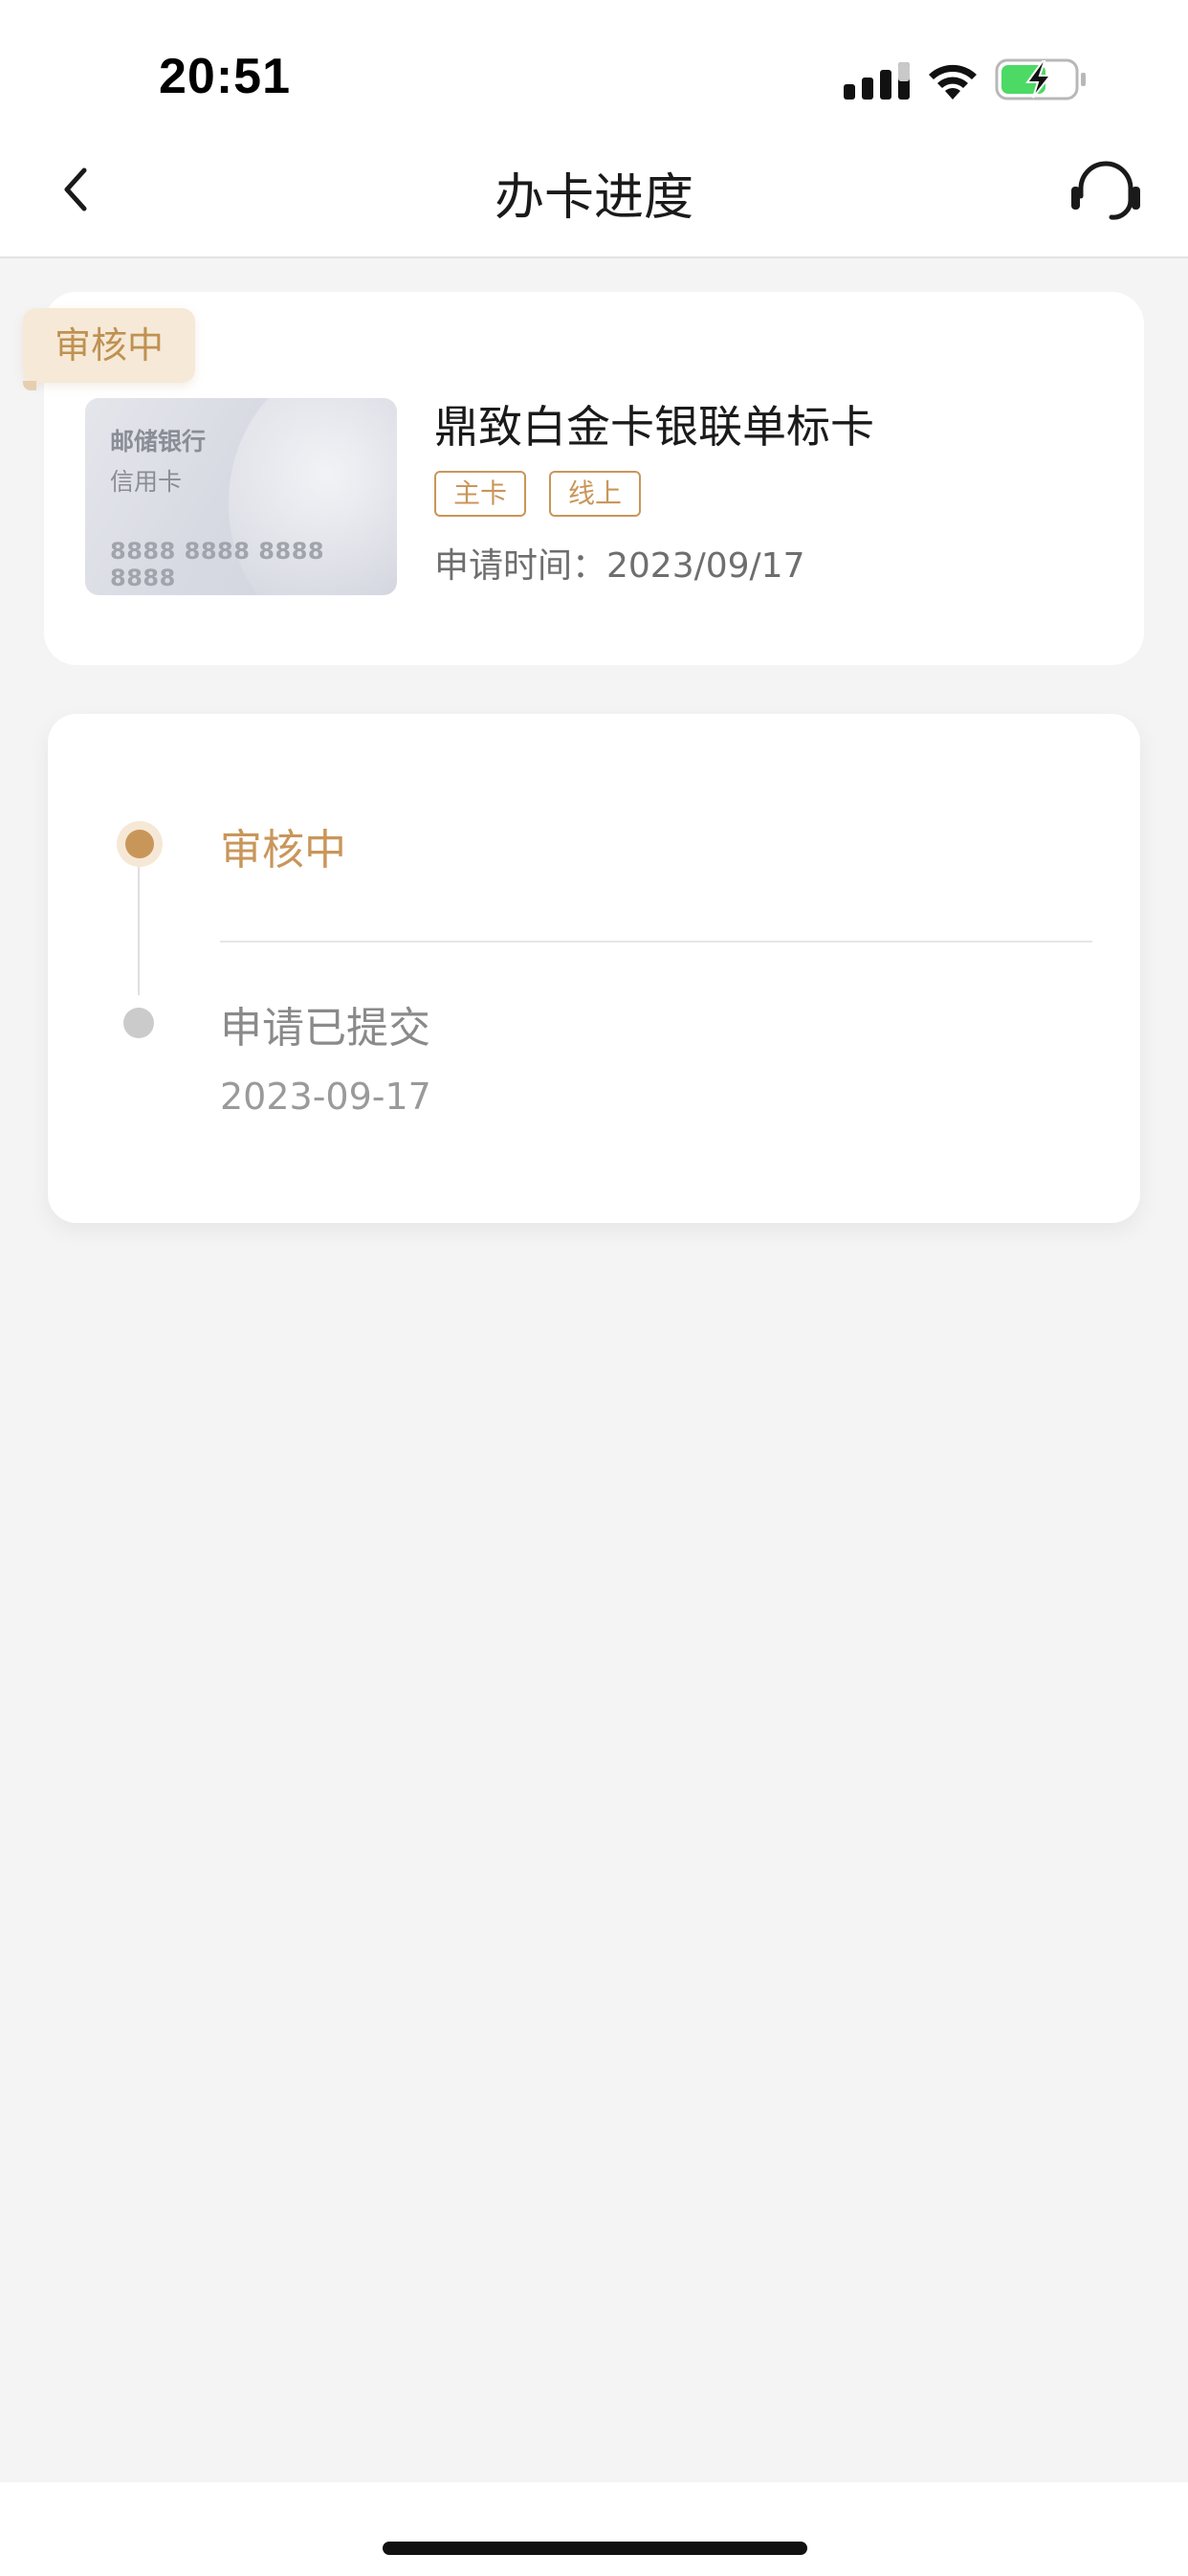 The image size is (1188, 2576). What do you see at coordinates (1105, 190) in the screenshot?
I see `customer-service-headset-icon` at bounding box center [1105, 190].